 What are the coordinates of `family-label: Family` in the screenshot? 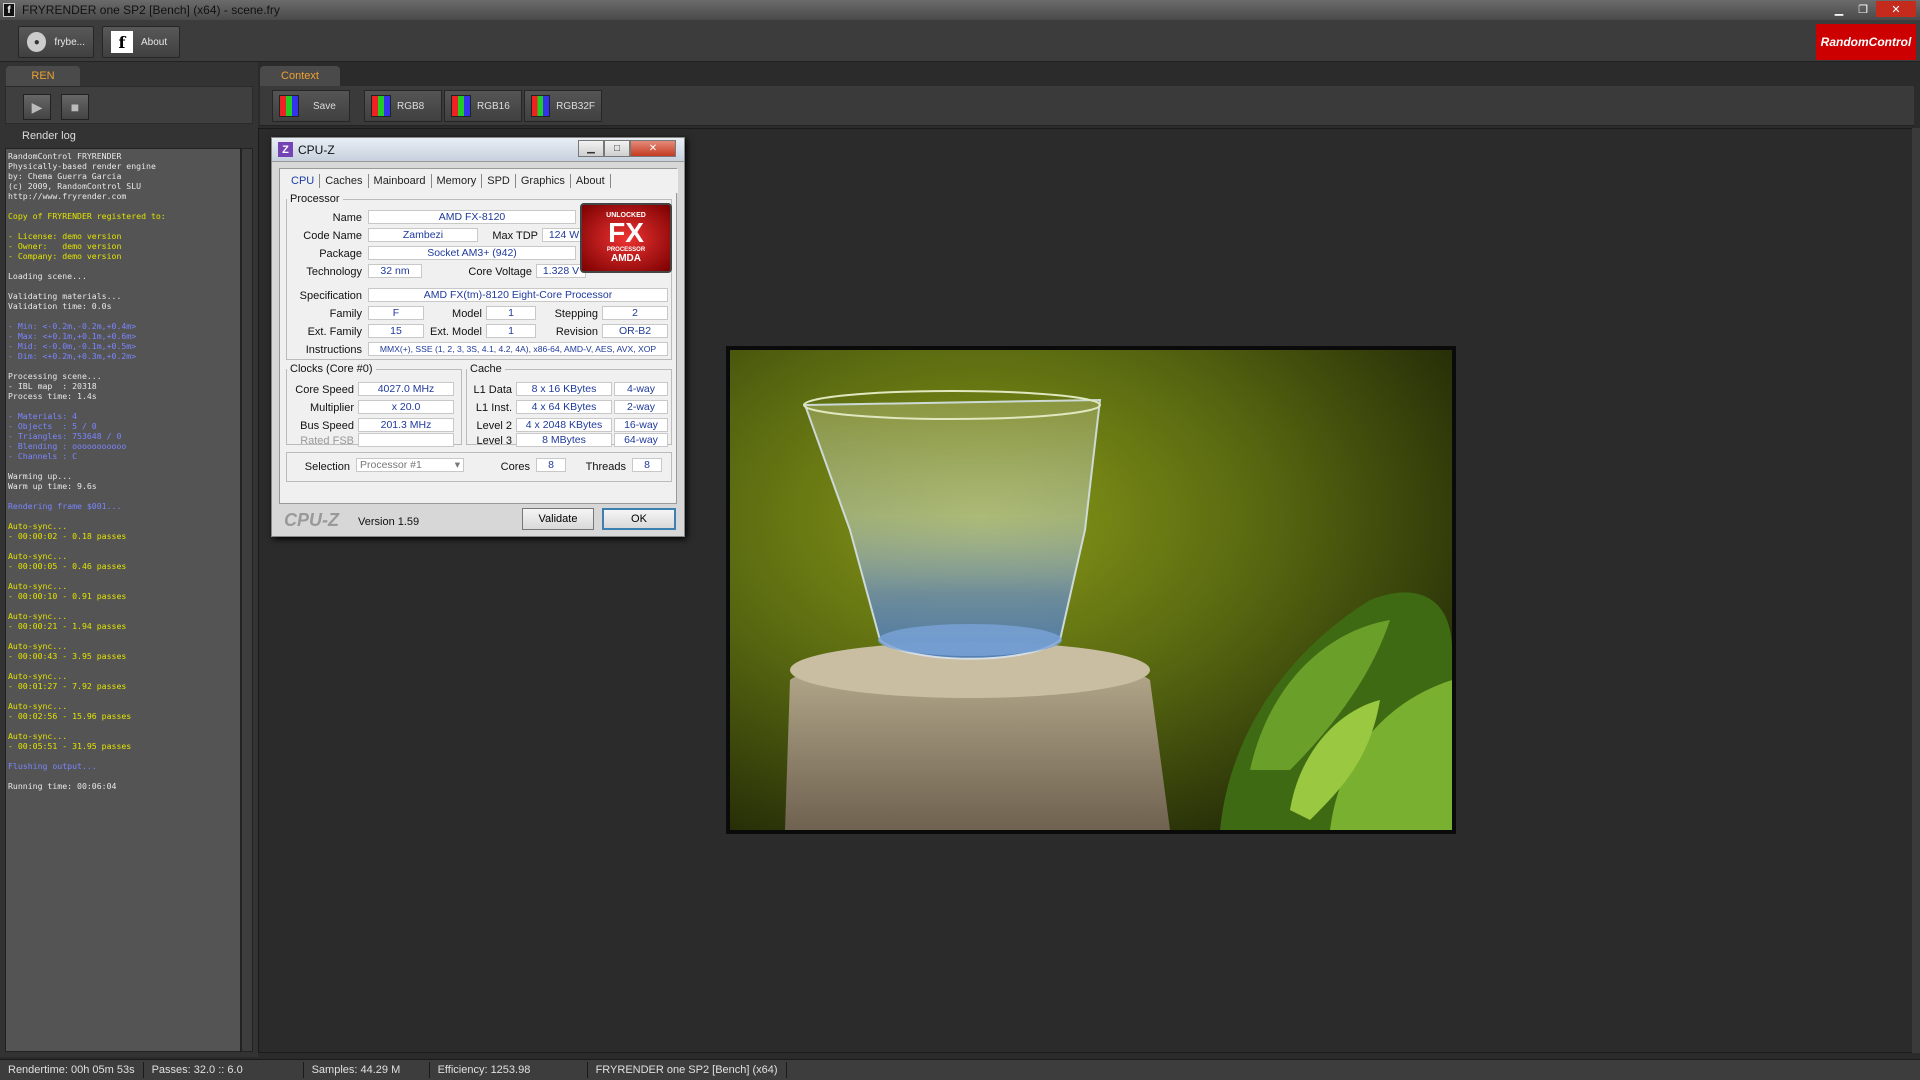 It's located at (345, 314).